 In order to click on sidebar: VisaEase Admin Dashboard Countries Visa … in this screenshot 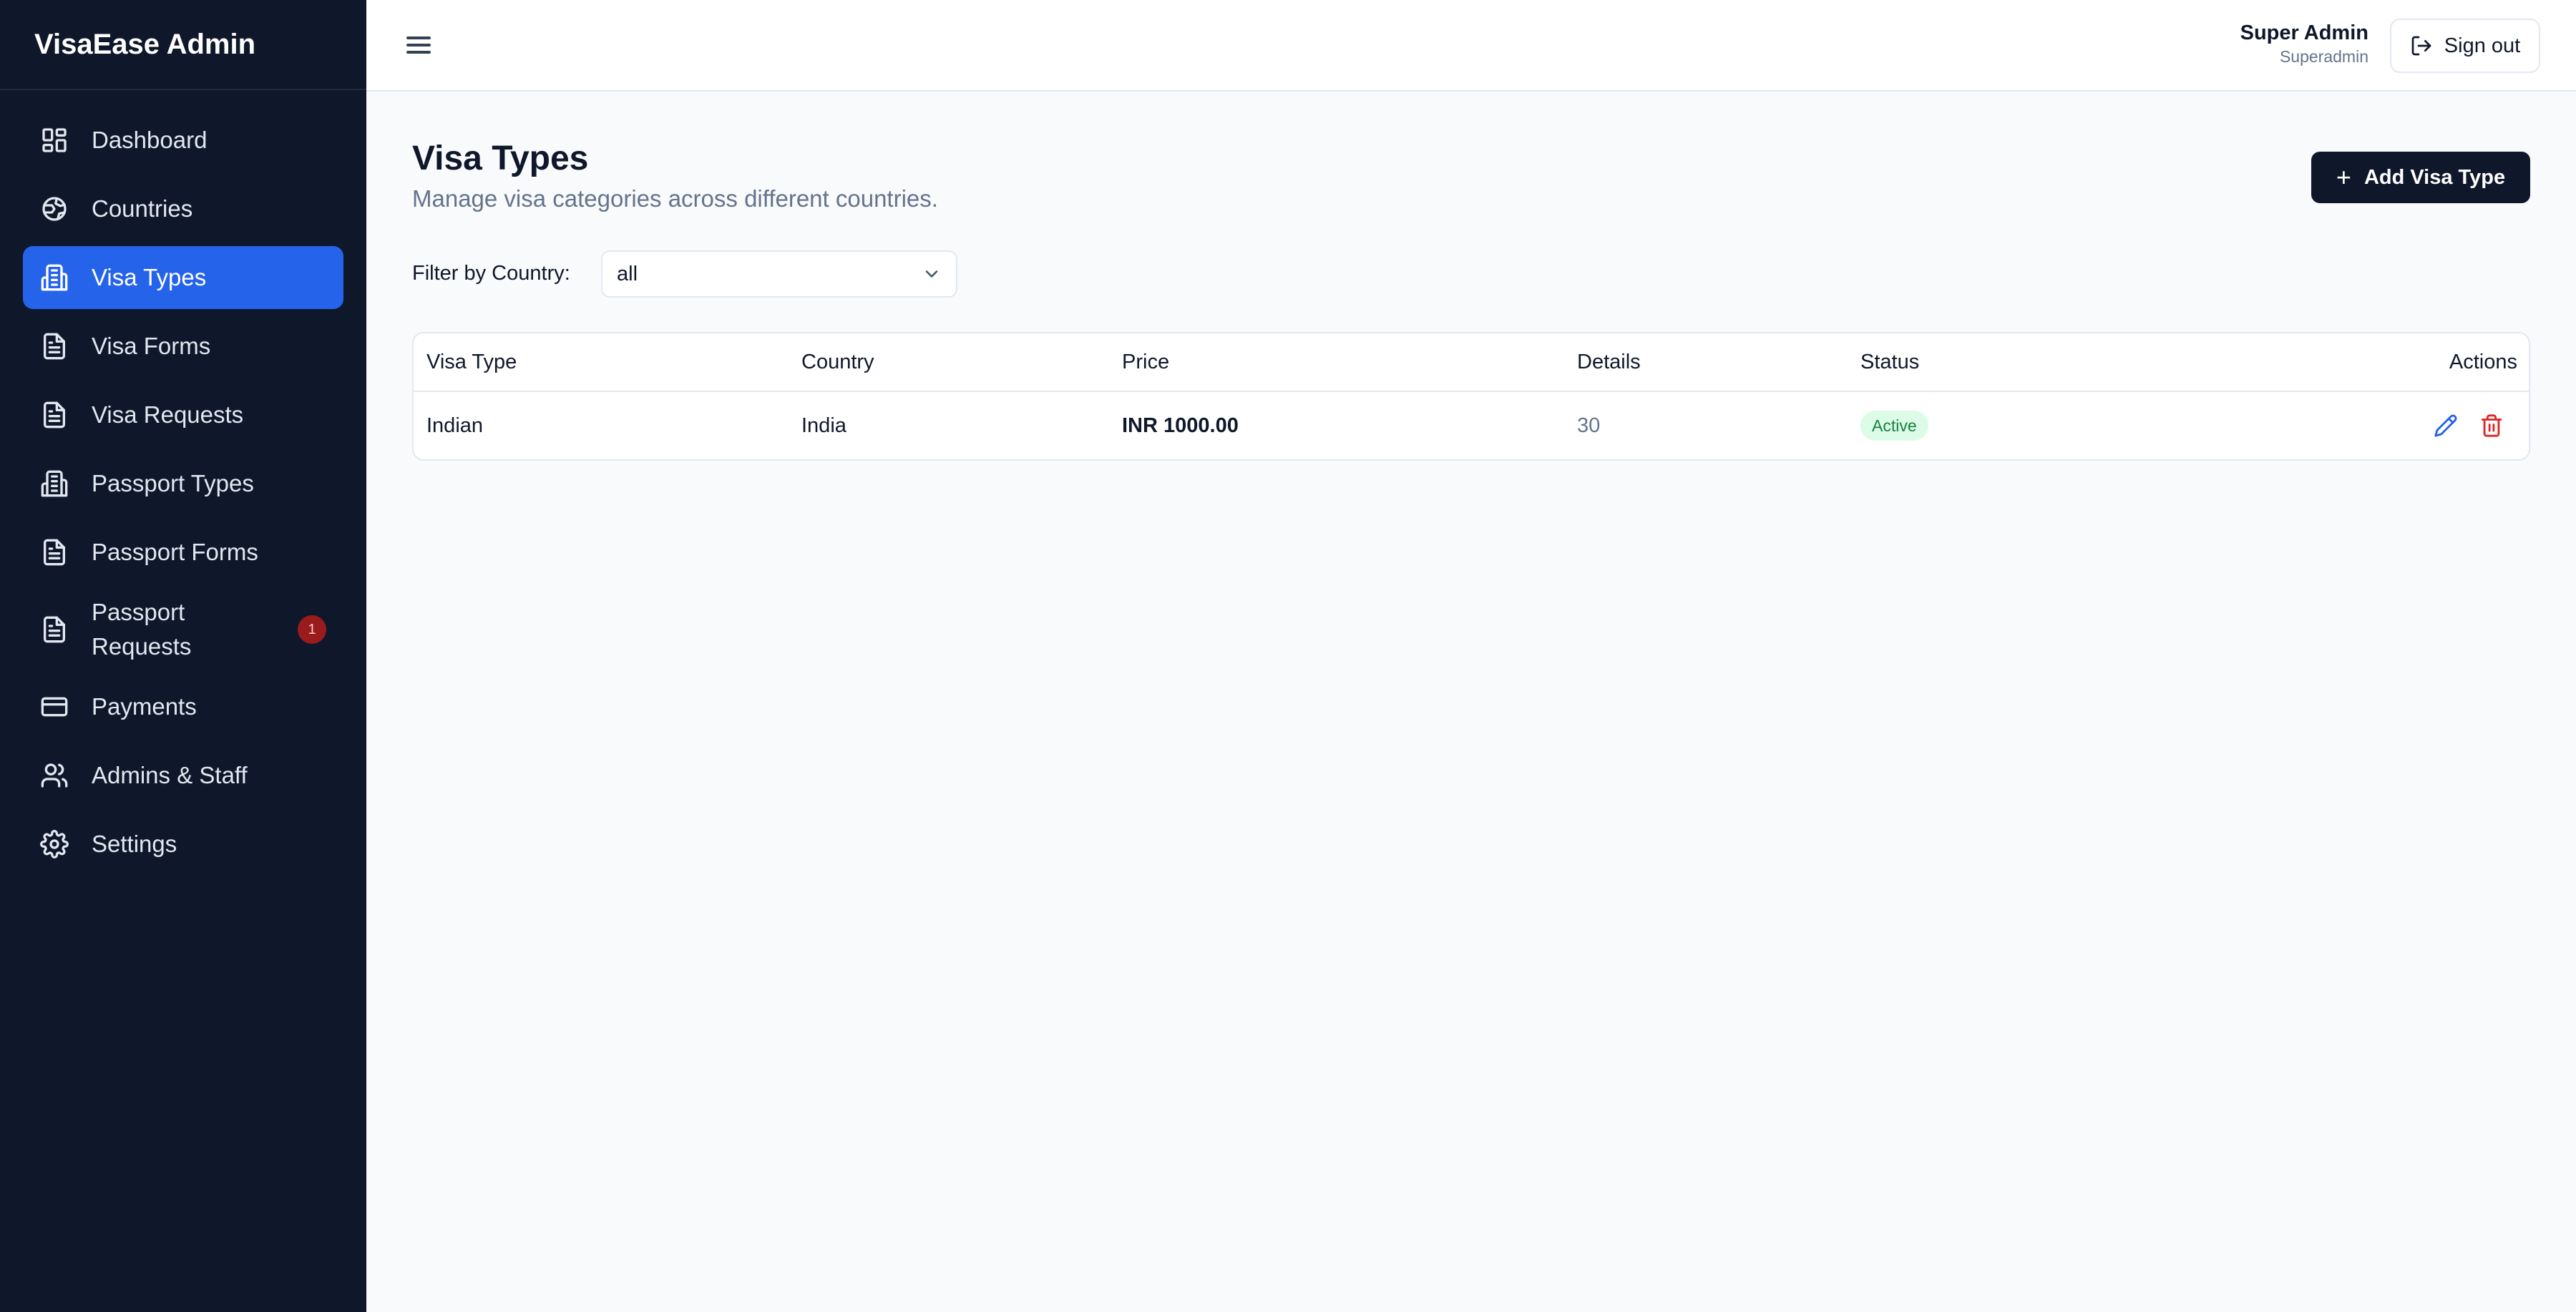, I will do `click(183, 656)`.